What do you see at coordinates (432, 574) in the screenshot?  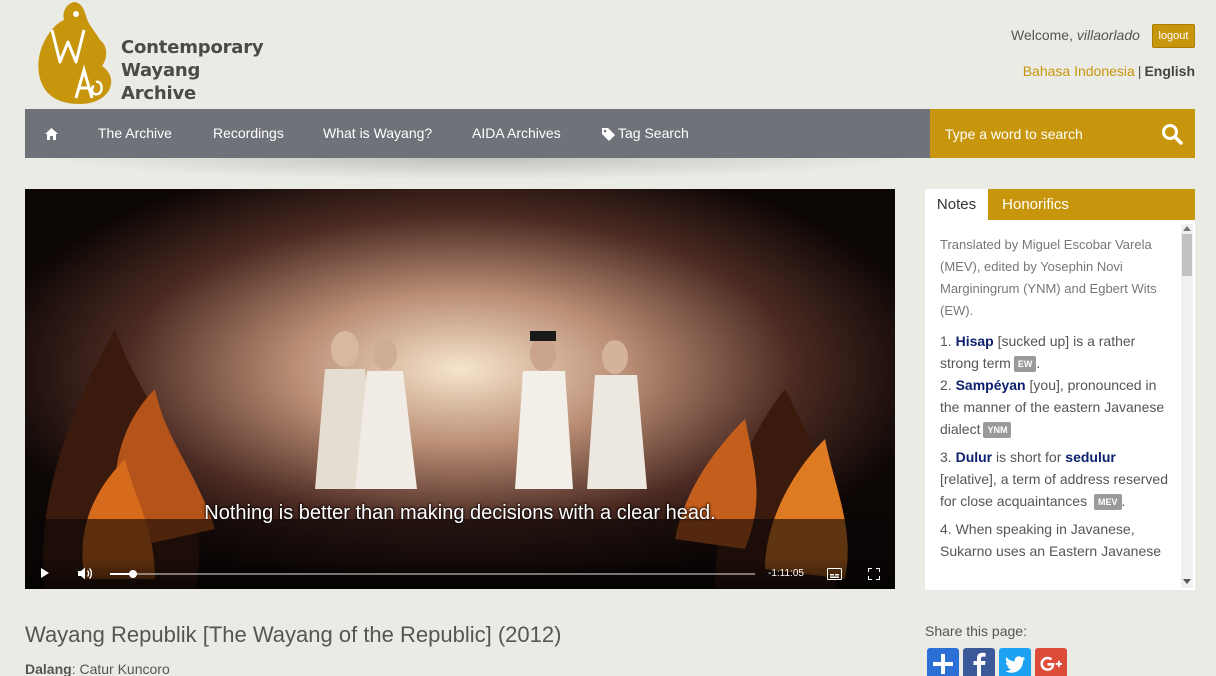 I see `video-progress-bar` at bounding box center [432, 574].